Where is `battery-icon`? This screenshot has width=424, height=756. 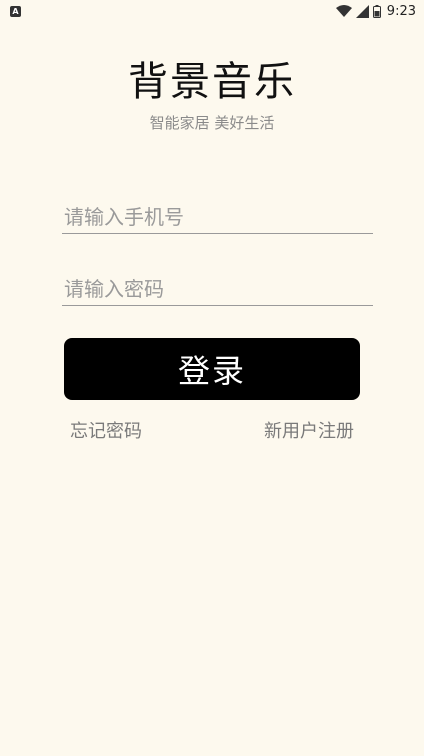 battery-icon is located at coordinates (376, 11).